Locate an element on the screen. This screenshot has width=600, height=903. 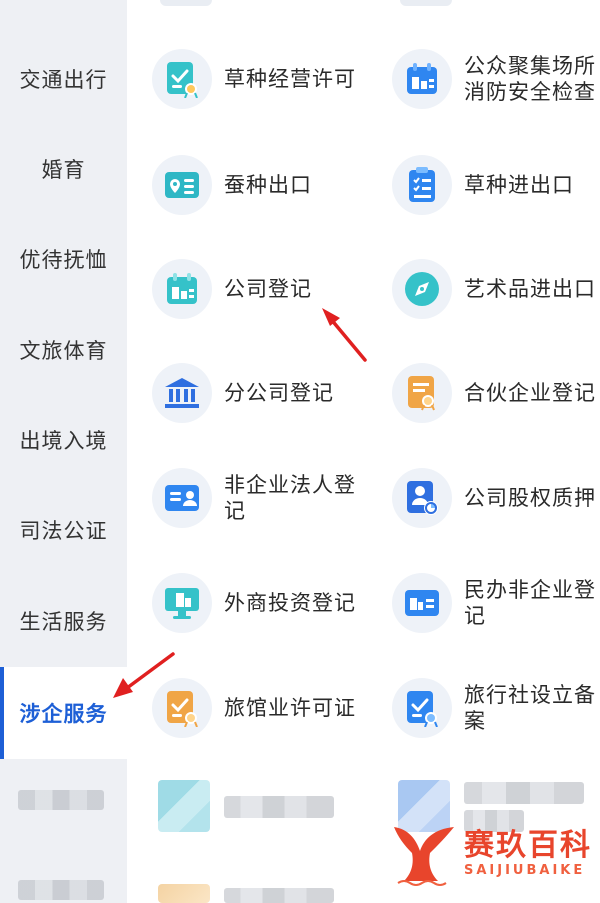
checklist-clipboard-icon is located at coordinates (422, 185).